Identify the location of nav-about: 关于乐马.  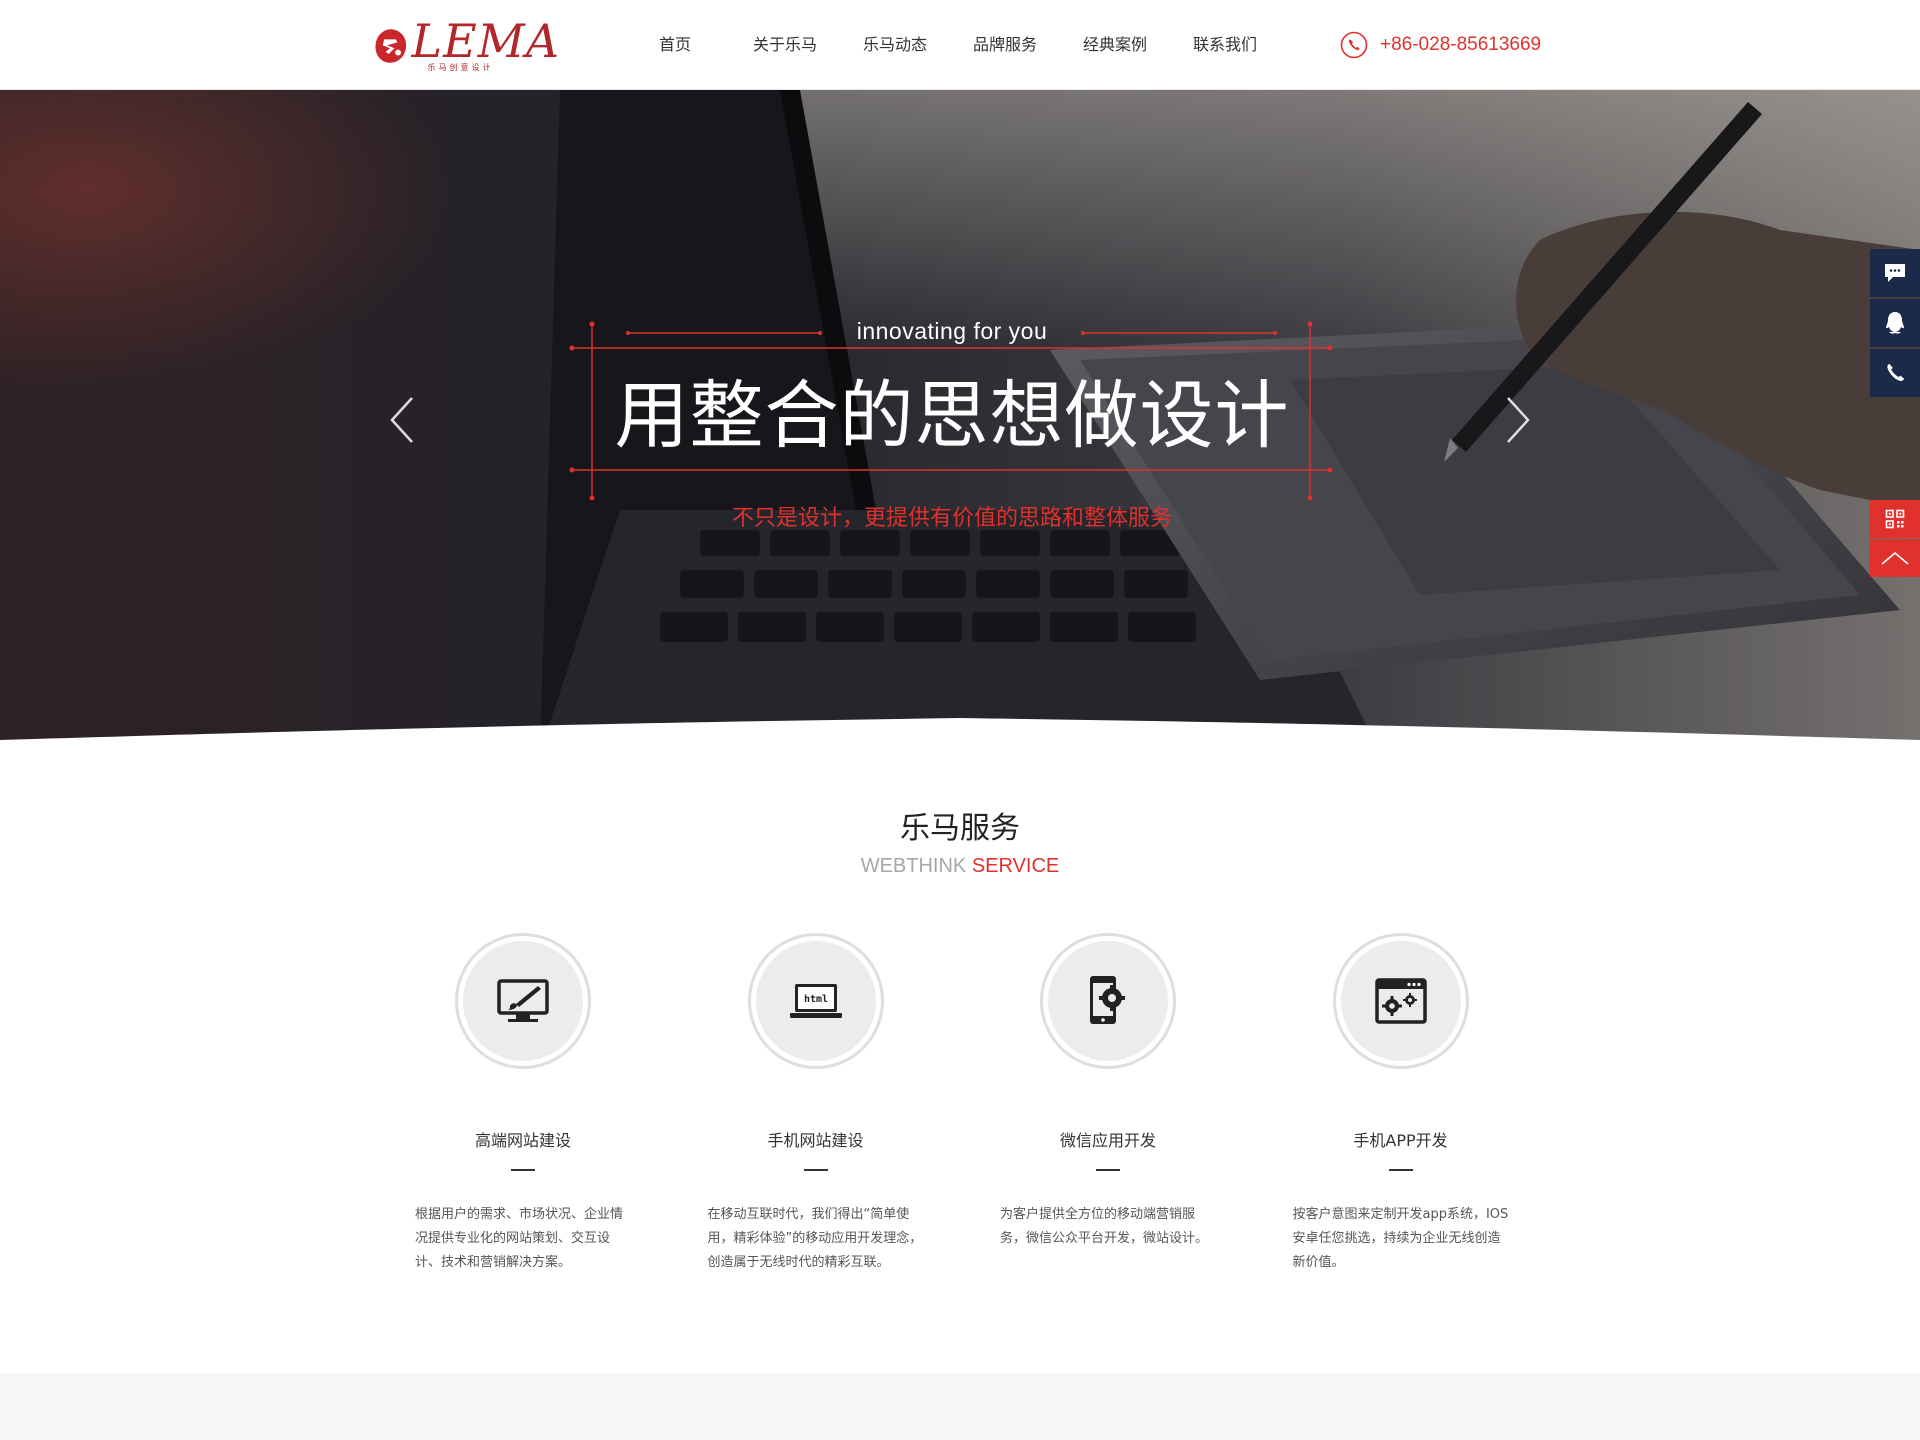
(785, 45).